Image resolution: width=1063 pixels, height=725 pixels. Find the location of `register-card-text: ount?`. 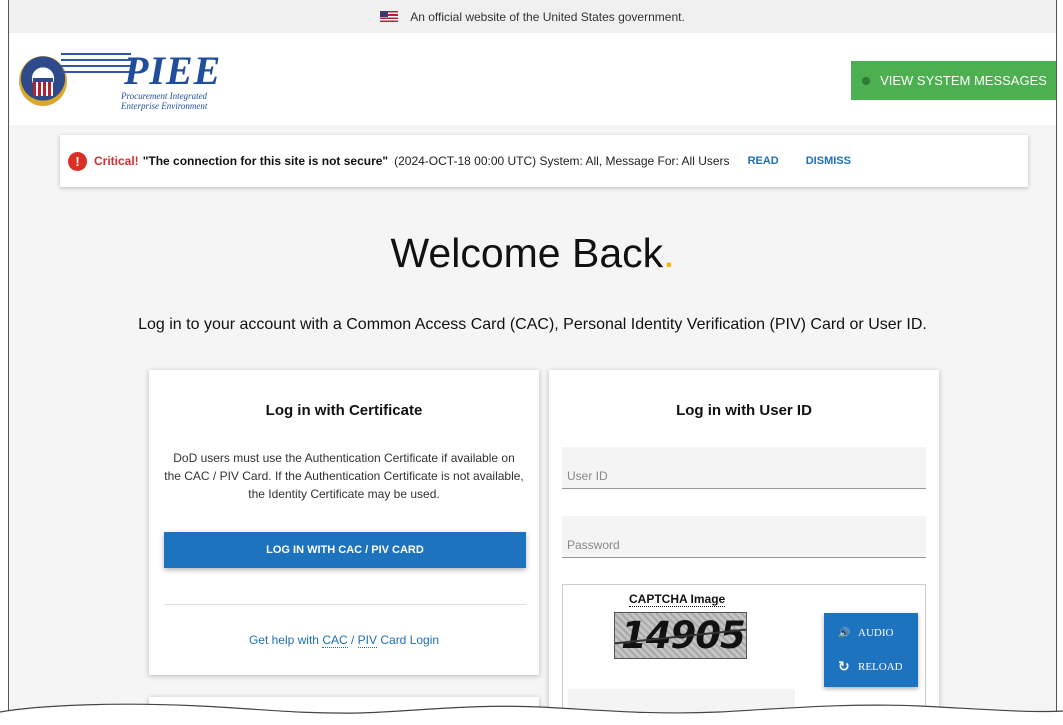

register-card-text: ount? is located at coordinates (284, 719).